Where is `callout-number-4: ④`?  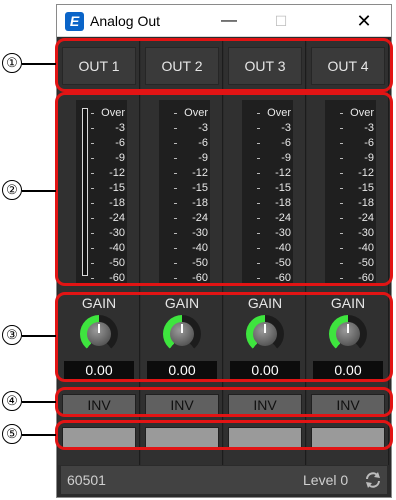 callout-number-4: ④ is located at coordinates (12, 401).